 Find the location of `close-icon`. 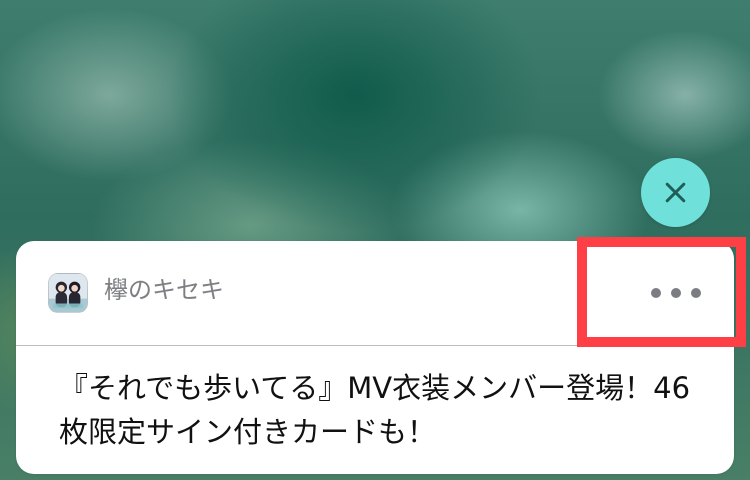

close-icon is located at coordinates (675, 192).